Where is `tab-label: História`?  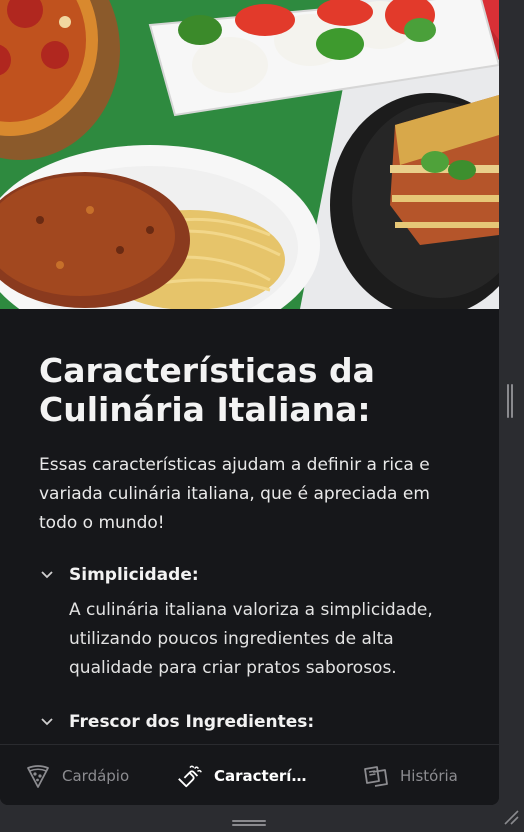
tab-label: História is located at coordinates (429, 775).